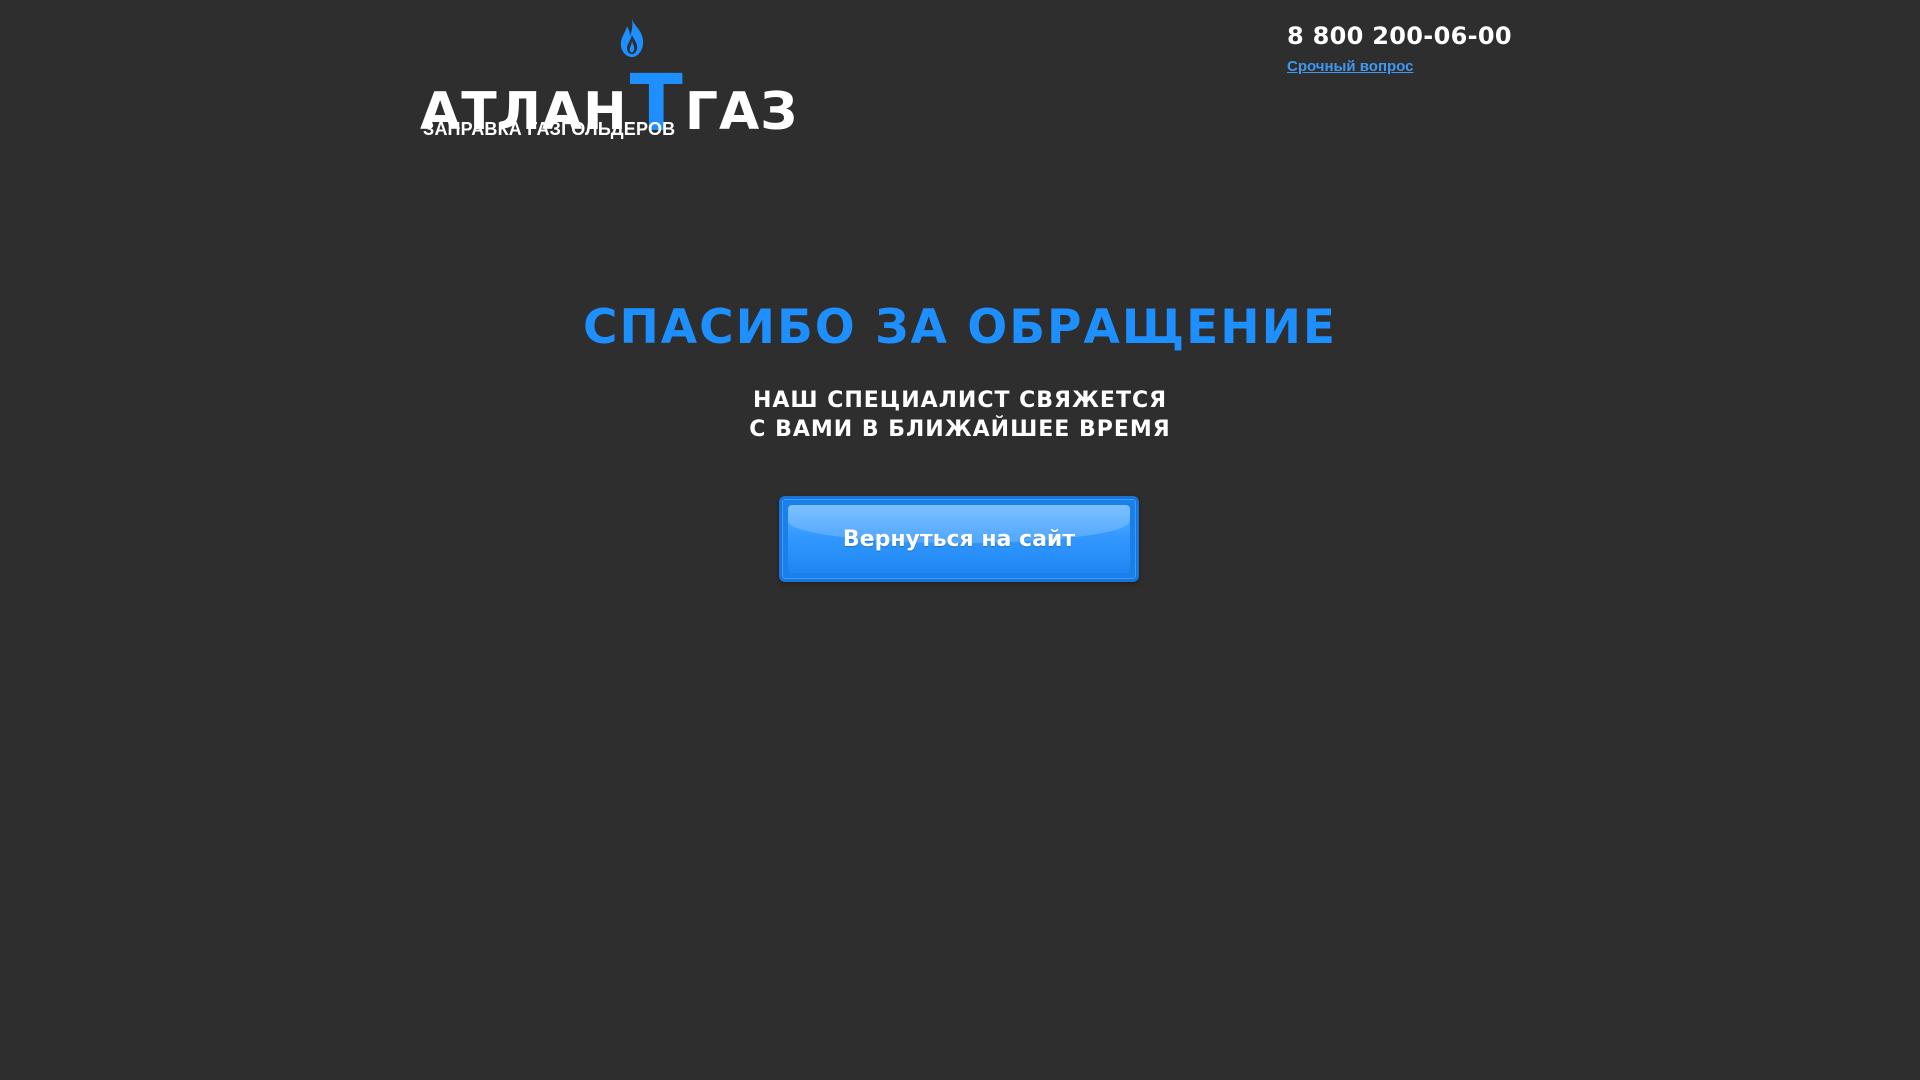 This screenshot has width=1920, height=1080. Describe the element at coordinates (1399, 36) in the screenshot. I see `phone-number: 8 800 200-06-00` at that location.